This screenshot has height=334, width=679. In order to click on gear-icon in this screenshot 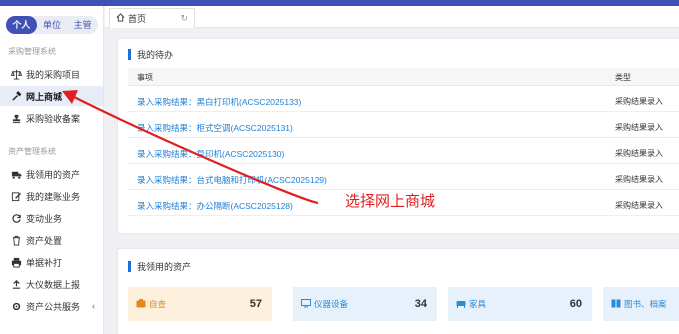, I will do `click(16, 306)`.